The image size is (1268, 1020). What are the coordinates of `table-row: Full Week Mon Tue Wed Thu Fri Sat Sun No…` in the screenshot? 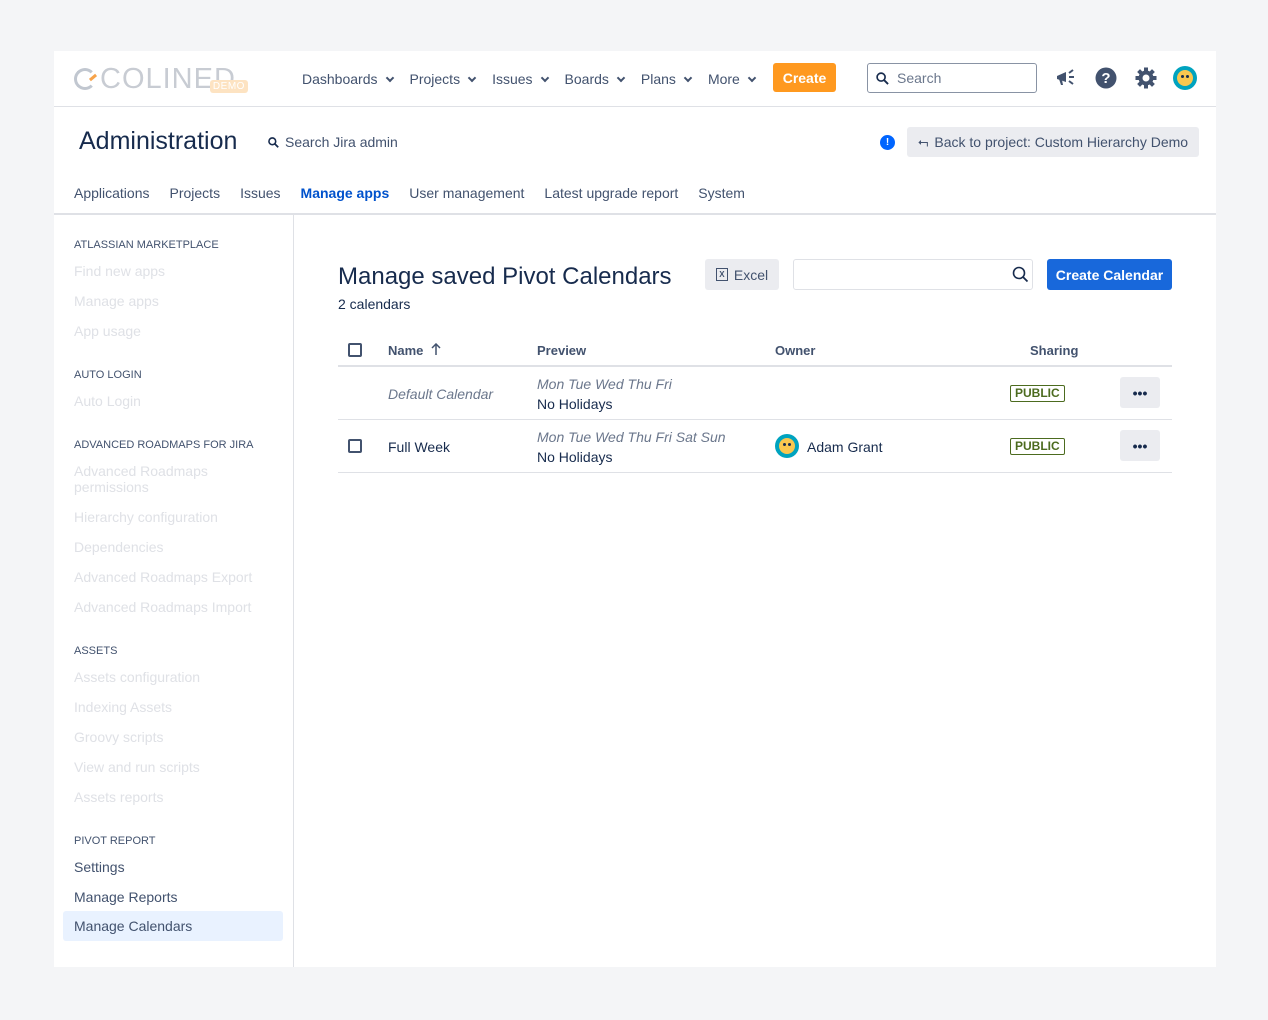 It's located at (755, 446).